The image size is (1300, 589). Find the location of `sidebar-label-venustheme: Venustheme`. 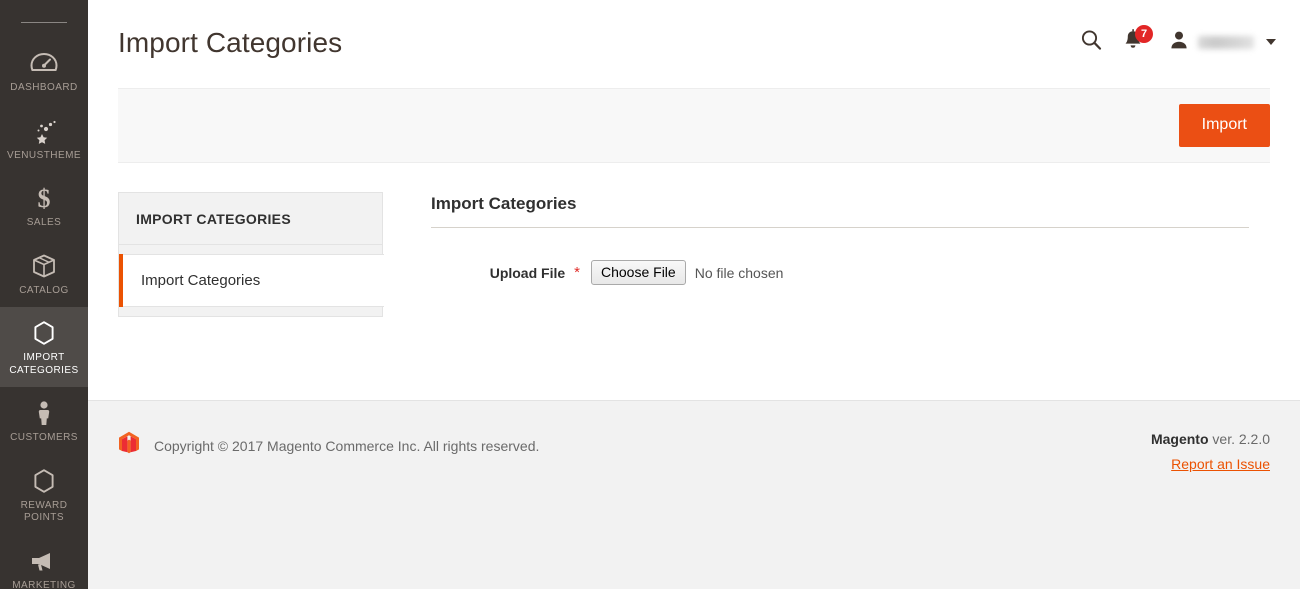

sidebar-label-venustheme: Venustheme is located at coordinates (44, 155).